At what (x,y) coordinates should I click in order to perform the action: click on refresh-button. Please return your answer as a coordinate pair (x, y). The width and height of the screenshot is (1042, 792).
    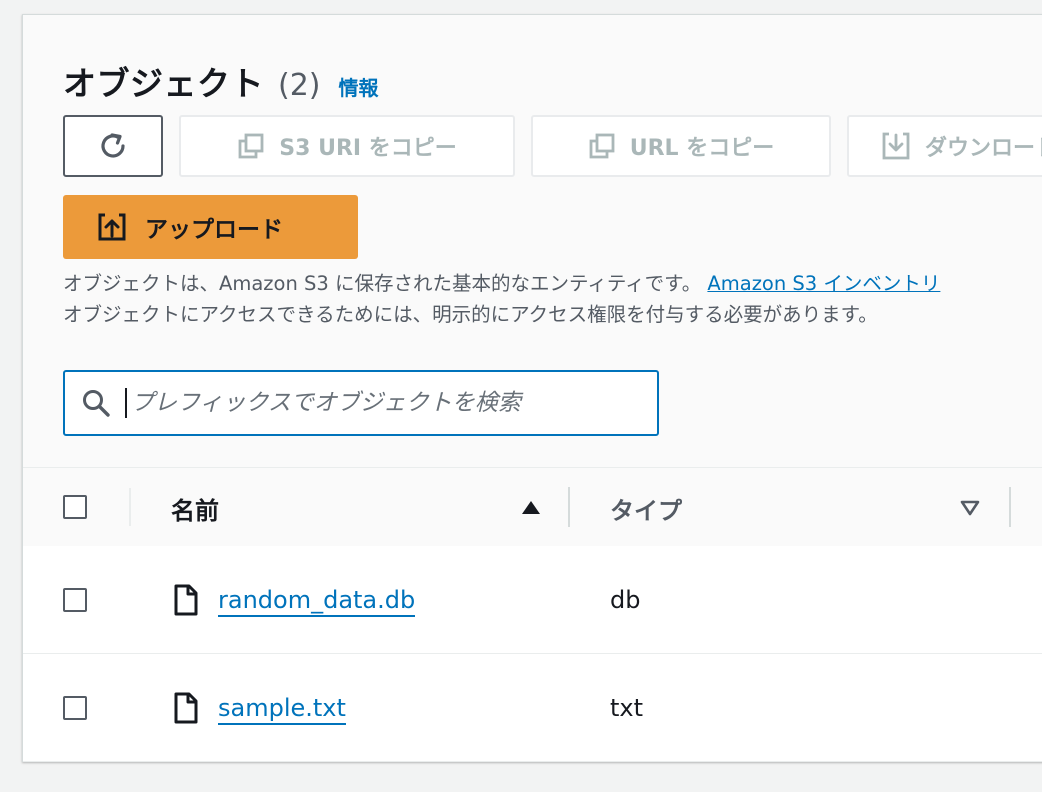
    Looking at the image, I should click on (113, 146).